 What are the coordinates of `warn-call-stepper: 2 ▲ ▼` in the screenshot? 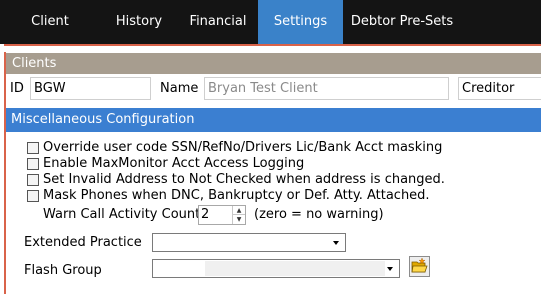 It's located at (222, 215).